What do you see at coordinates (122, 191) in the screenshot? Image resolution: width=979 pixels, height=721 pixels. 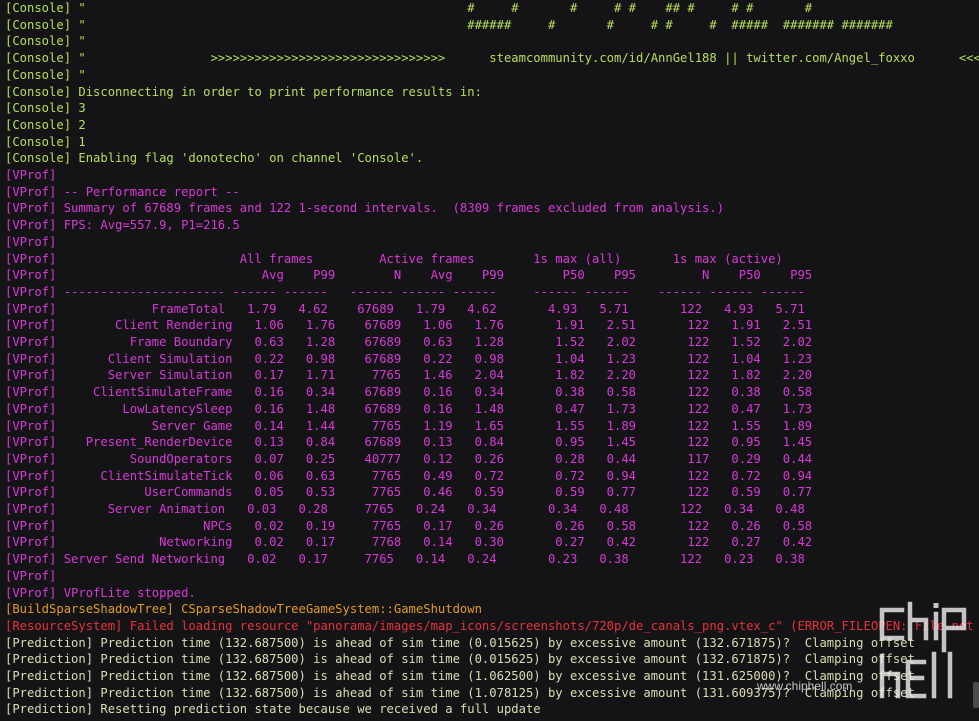 I see `console-line-vprof: [VProf] -- Performance report --` at bounding box center [122, 191].